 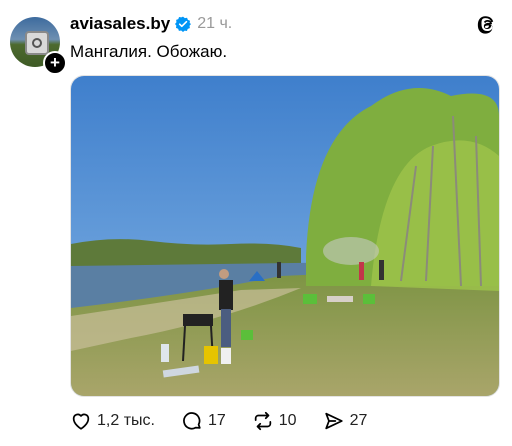 What do you see at coordinates (216, 420) in the screenshot?
I see `comment-count: 17` at bounding box center [216, 420].